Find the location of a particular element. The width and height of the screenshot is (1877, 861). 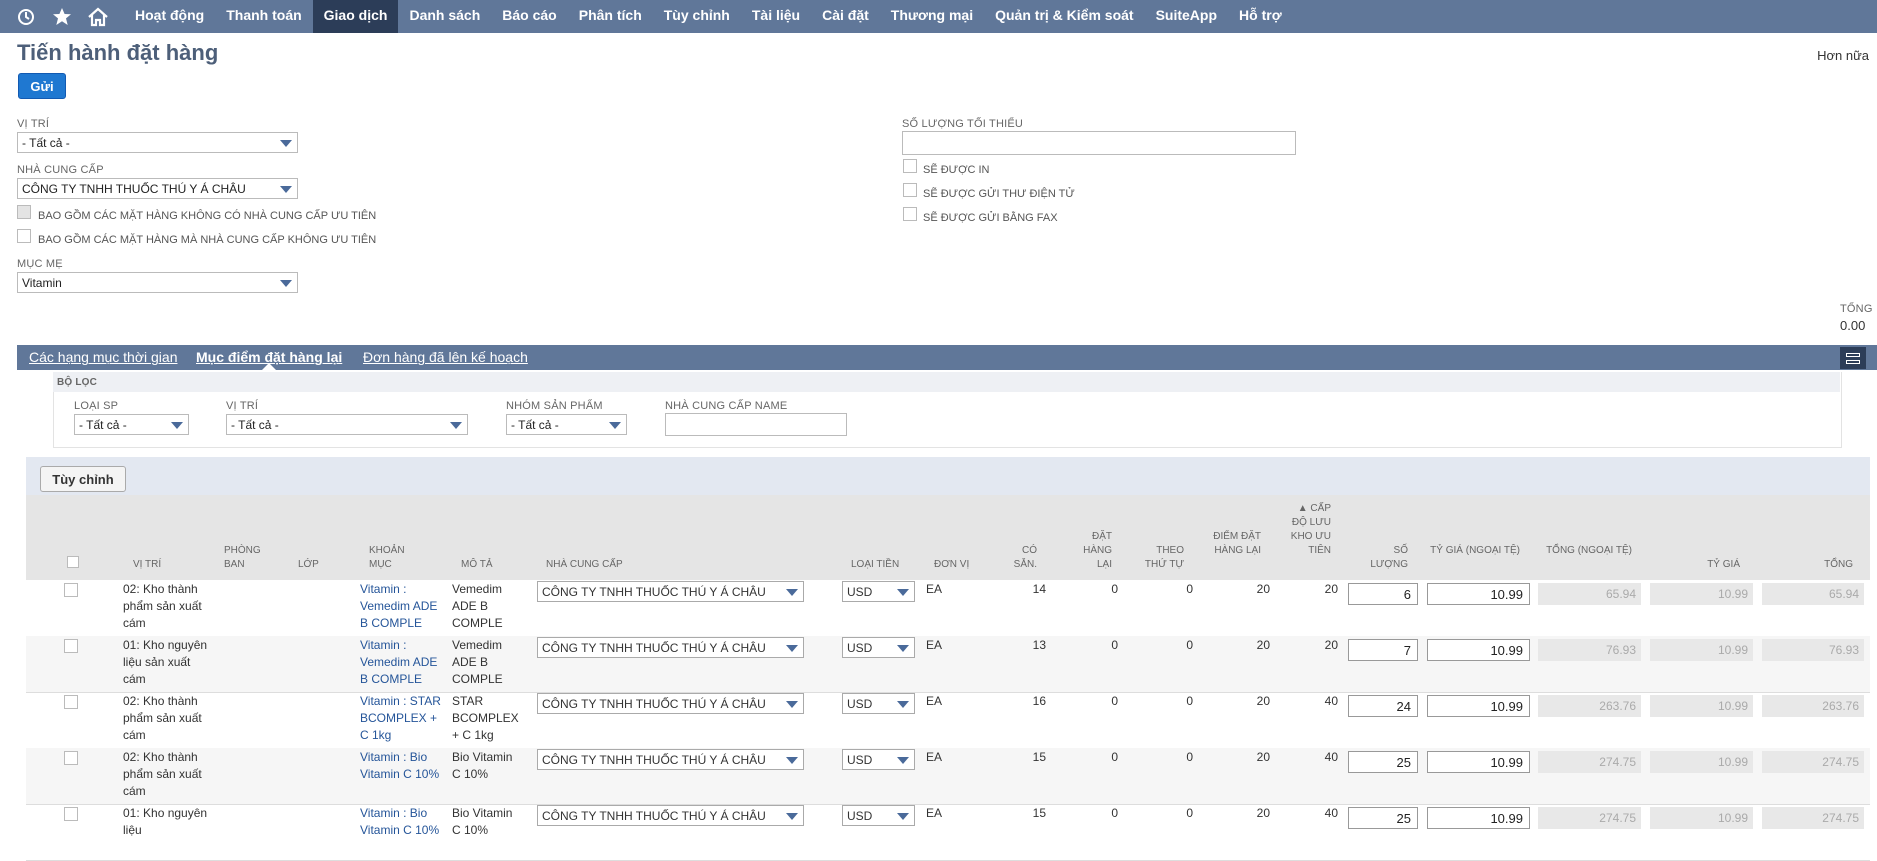

nav-item-commerce: Thương mại is located at coordinates (932, 16).